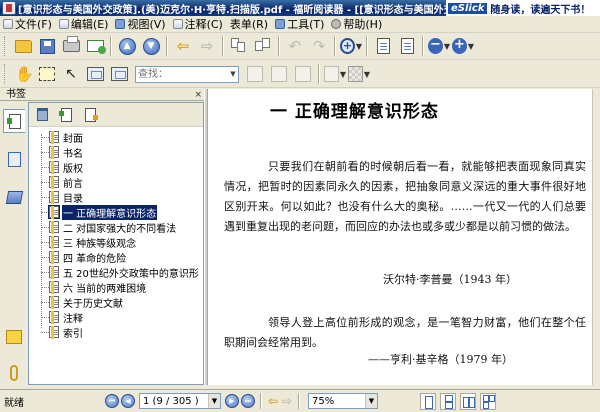  Describe the element at coordinates (151, 46) in the screenshot. I see `next-page-button: ▼` at that location.